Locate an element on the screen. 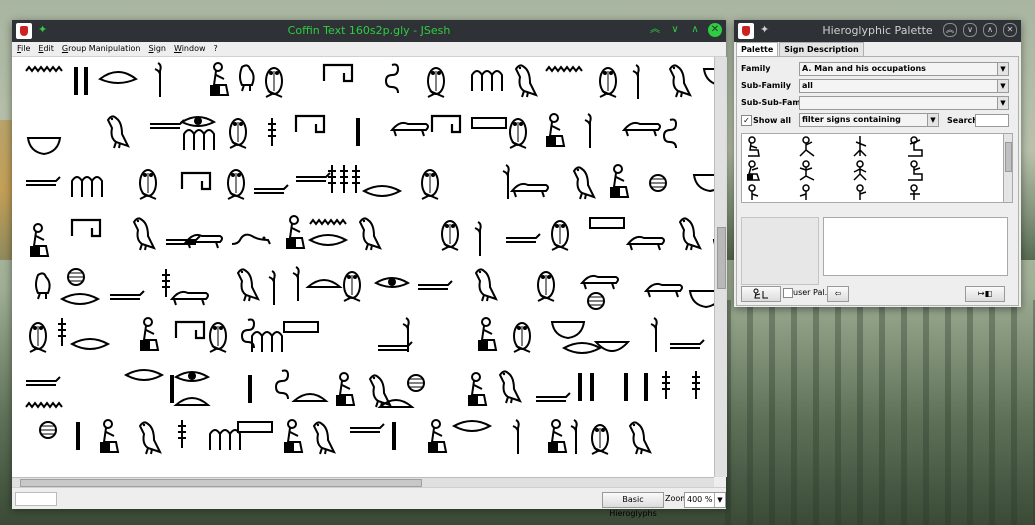  zoom-select: 400 % ▼ is located at coordinates (705, 500).